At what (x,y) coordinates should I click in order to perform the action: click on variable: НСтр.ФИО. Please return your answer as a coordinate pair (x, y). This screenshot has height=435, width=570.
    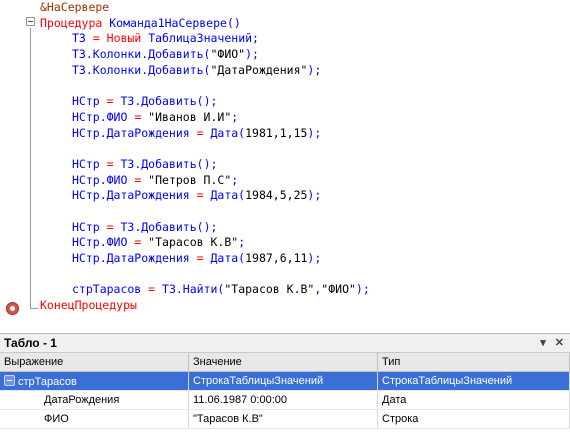
    Looking at the image, I should click on (100, 116).